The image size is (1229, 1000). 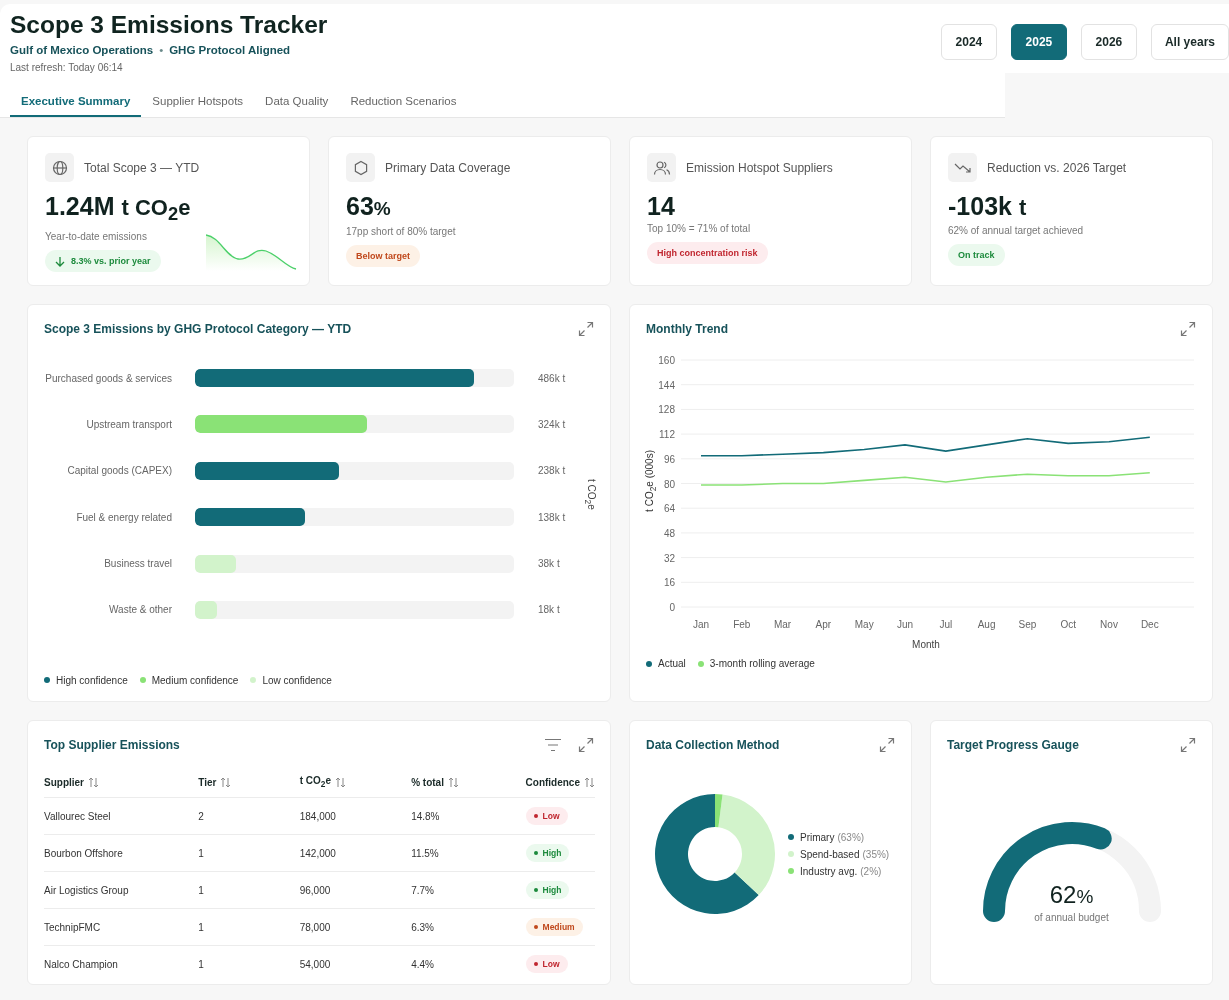 I want to click on x-tick-label: Aug, so click(x=986, y=624).